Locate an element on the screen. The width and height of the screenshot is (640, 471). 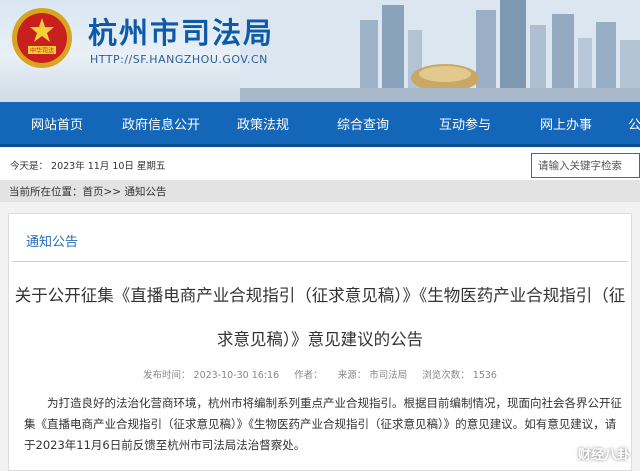
nav-item-home: 网站首页 is located at coordinates (57, 123).